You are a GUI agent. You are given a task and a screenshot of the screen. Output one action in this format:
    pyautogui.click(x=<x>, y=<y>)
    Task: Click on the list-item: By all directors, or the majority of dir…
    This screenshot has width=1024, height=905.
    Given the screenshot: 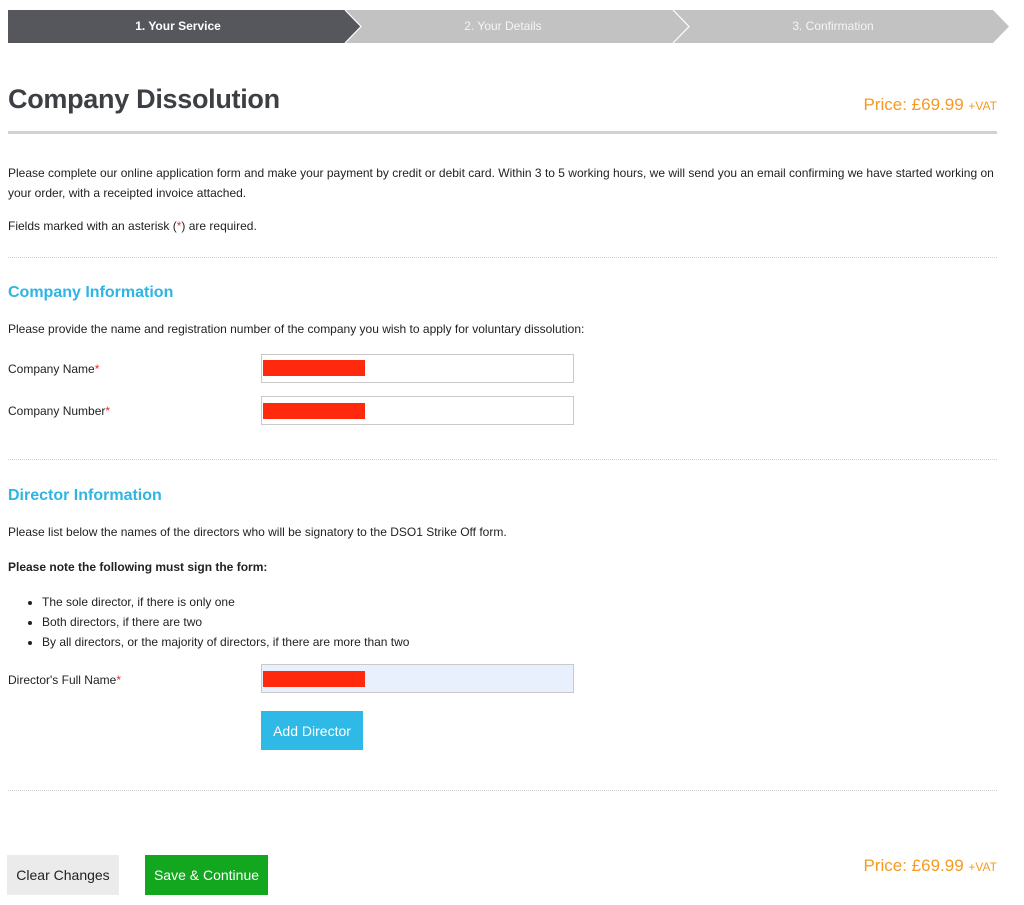 What is the action you would take?
    pyautogui.click(x=225, y=642)
    